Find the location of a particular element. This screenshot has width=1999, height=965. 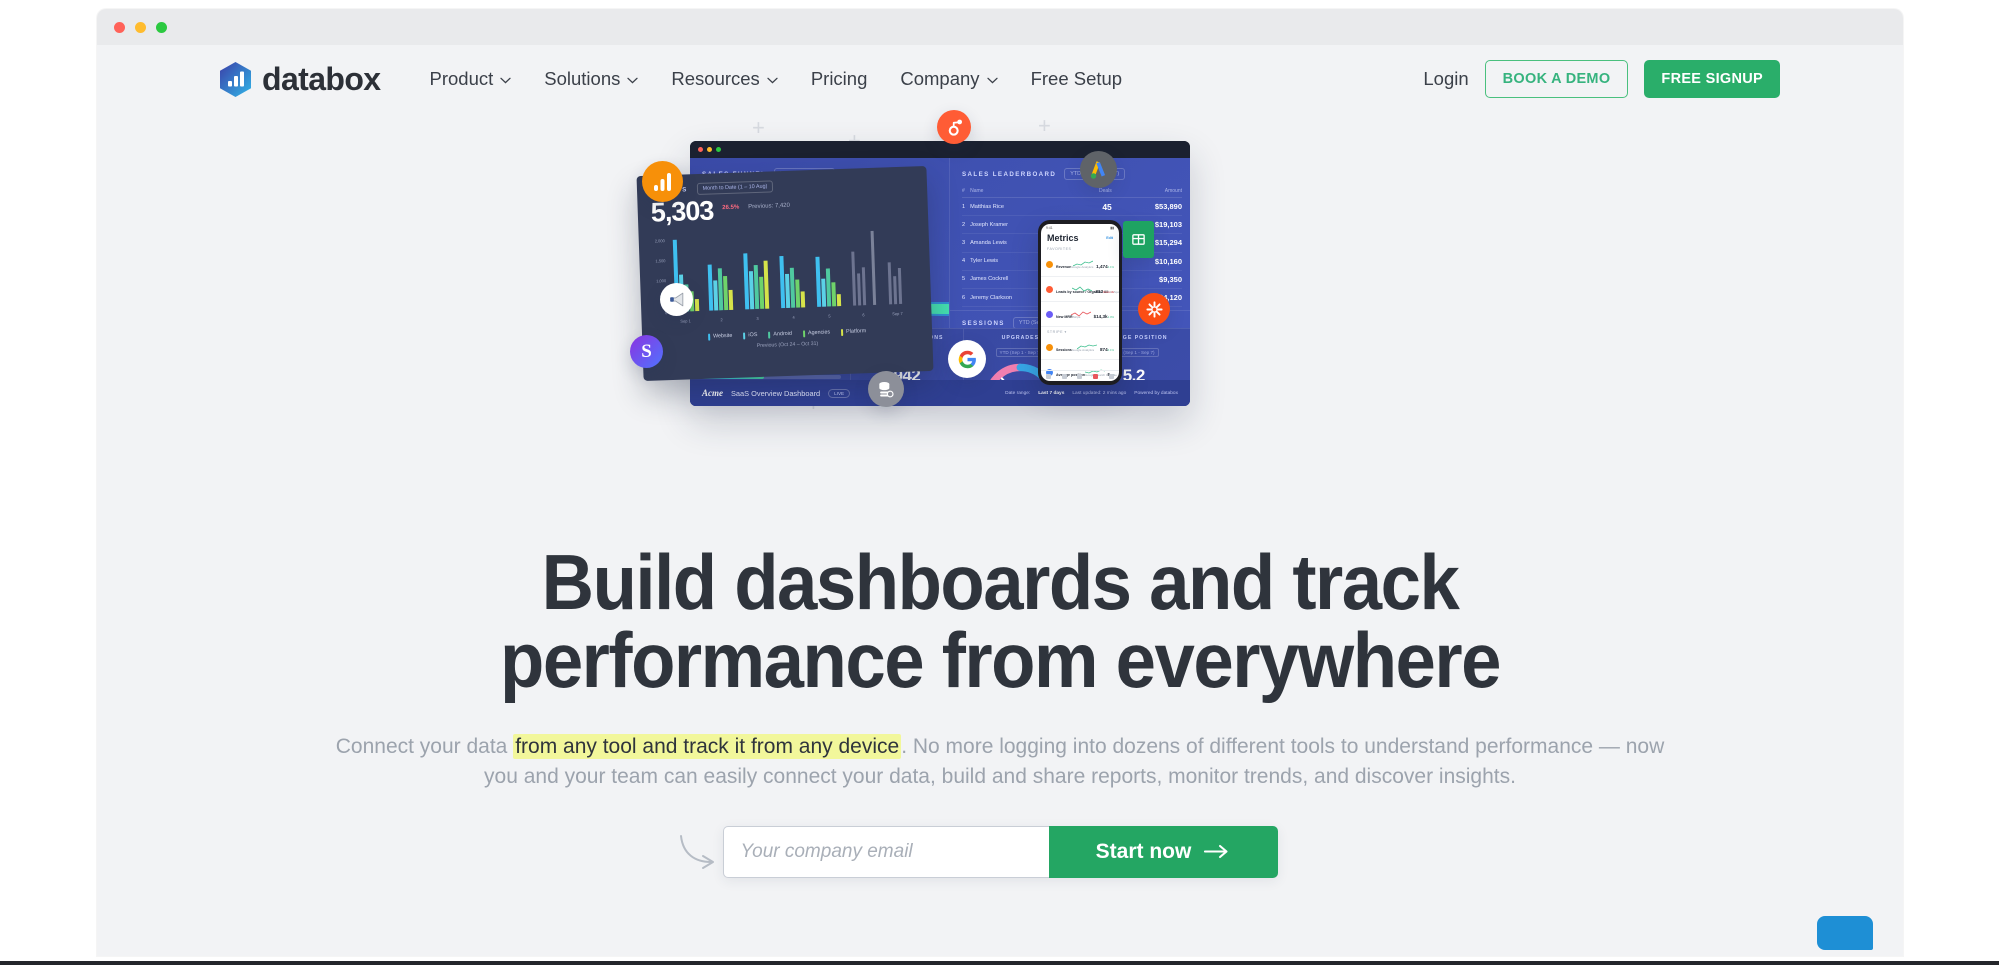

table-header-row: # Name Deals Amount is located at coordinates (1072, 191).